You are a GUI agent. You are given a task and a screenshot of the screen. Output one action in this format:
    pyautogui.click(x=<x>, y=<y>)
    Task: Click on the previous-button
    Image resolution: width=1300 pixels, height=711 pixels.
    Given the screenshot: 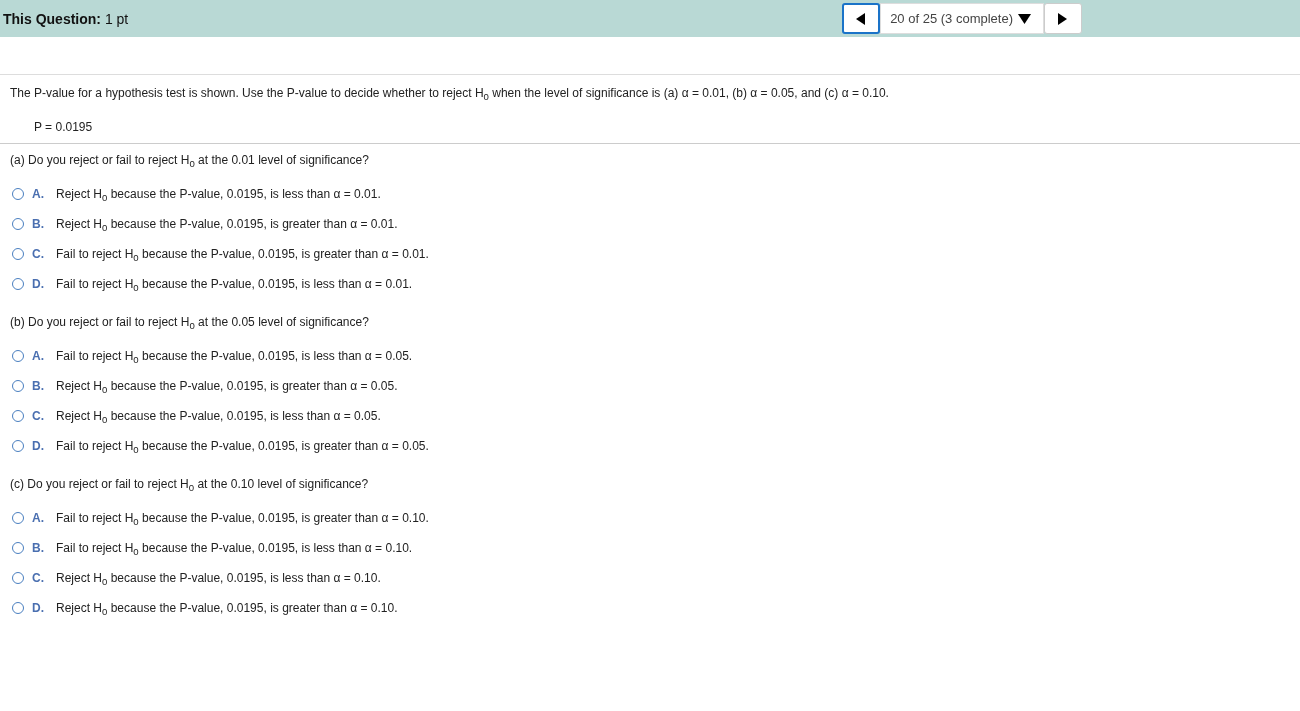 What is the action you would take?
    pyautogui.click(x=861, y=18)
    